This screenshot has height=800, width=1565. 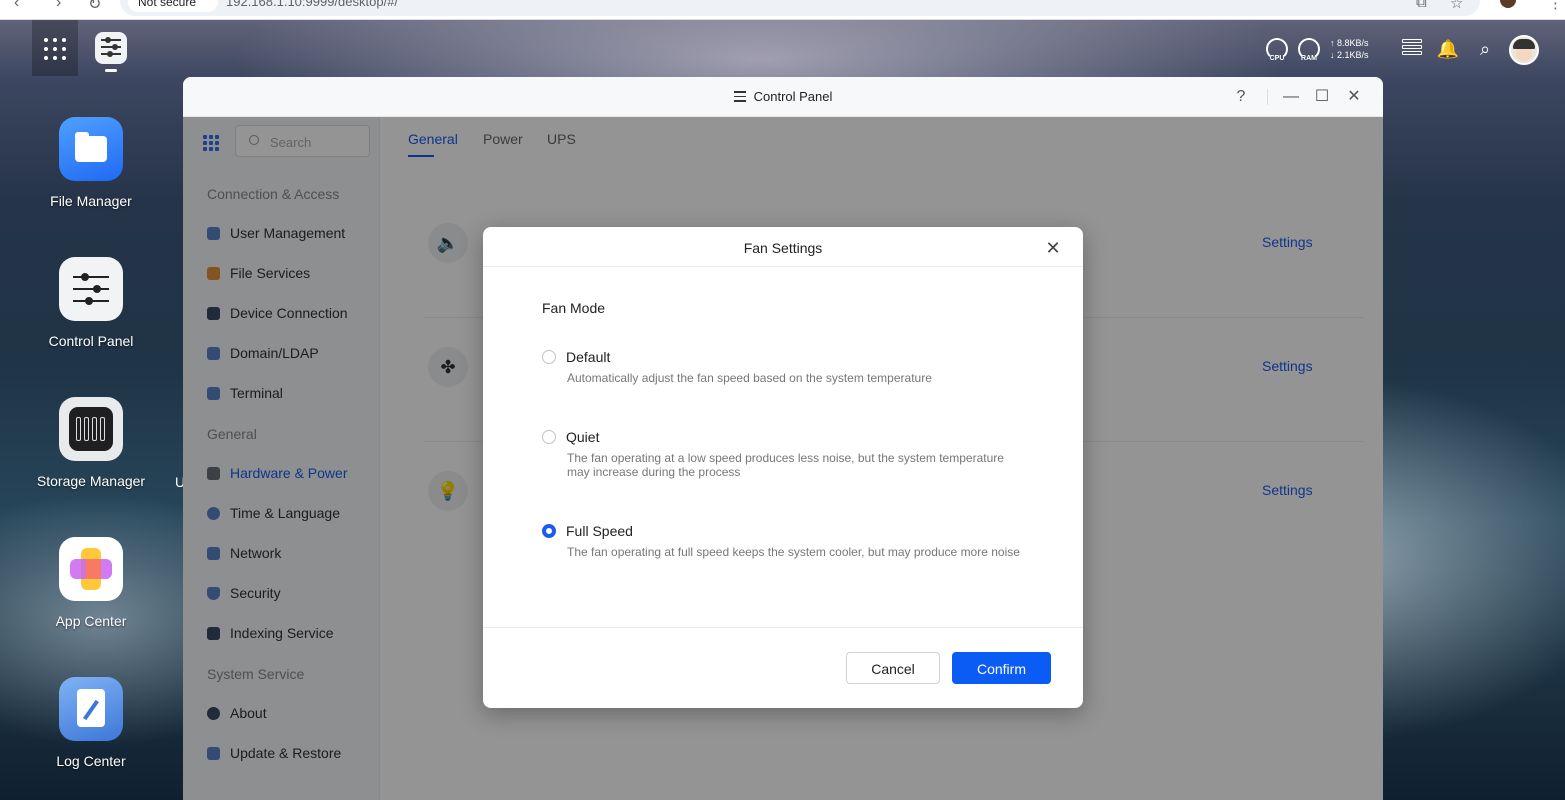 What do you see at coordinates (173, 6) in the screenshot?
I see `security-chip: Not secure` at bounding box center [173, 6].